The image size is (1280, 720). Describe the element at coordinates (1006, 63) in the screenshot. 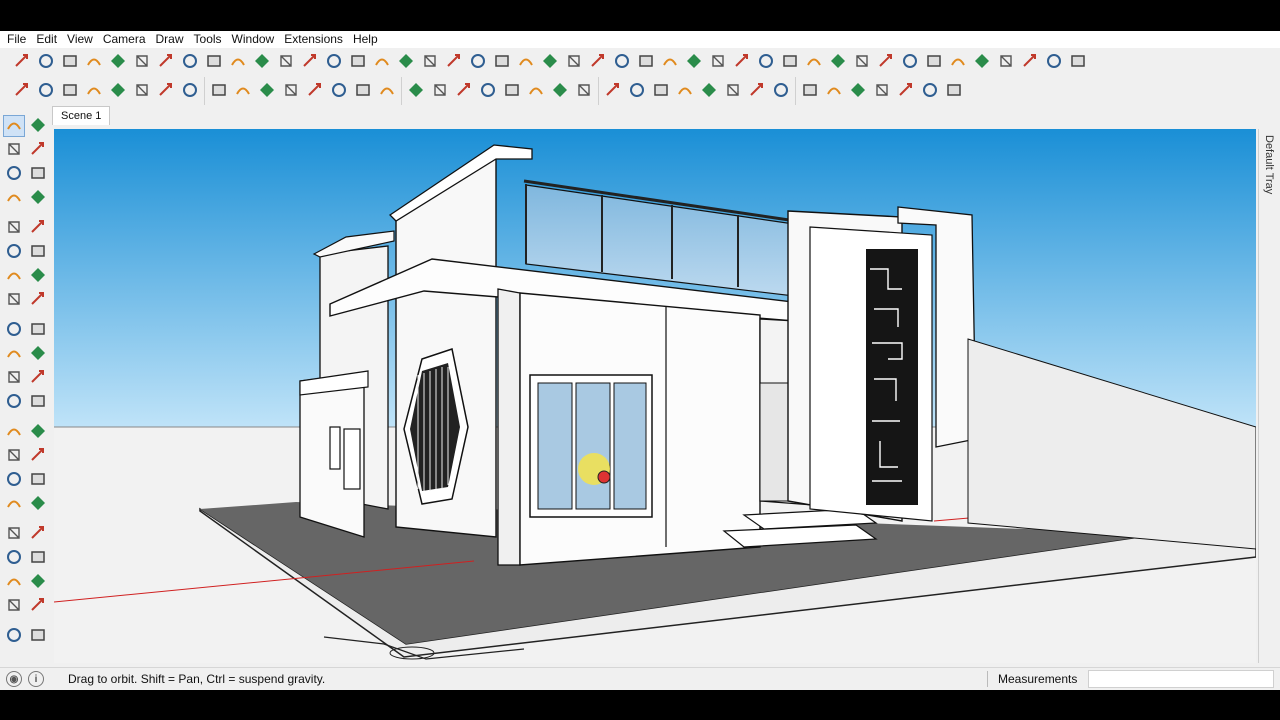

I see `fog-button` at that location.